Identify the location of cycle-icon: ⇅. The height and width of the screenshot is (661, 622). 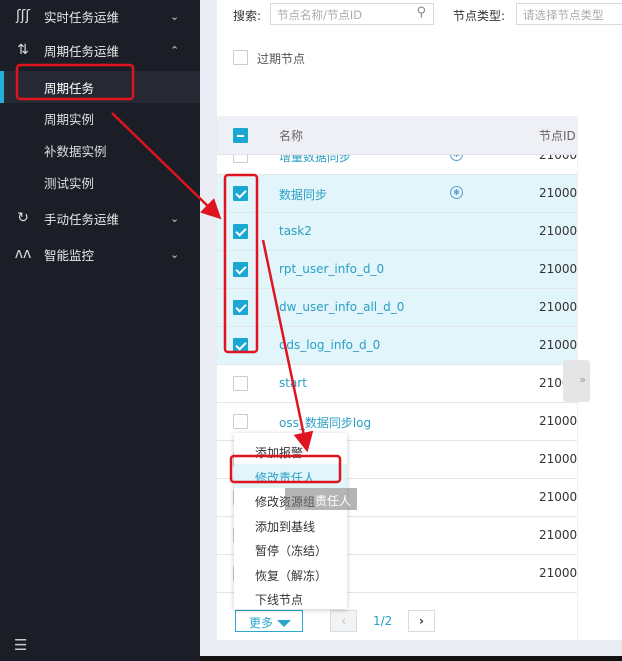
(23, 50).